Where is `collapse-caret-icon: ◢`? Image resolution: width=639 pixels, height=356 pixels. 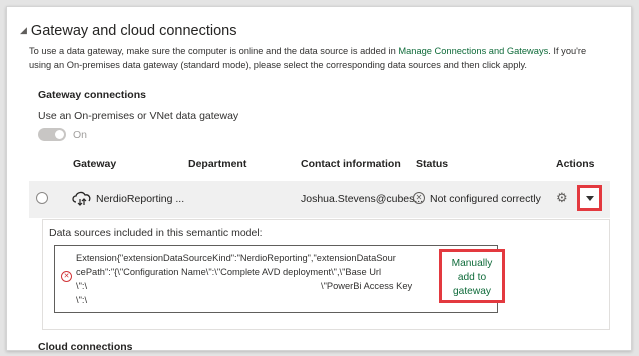
collapse-caret-icon: ◢ is located at coordinates (23, 30).